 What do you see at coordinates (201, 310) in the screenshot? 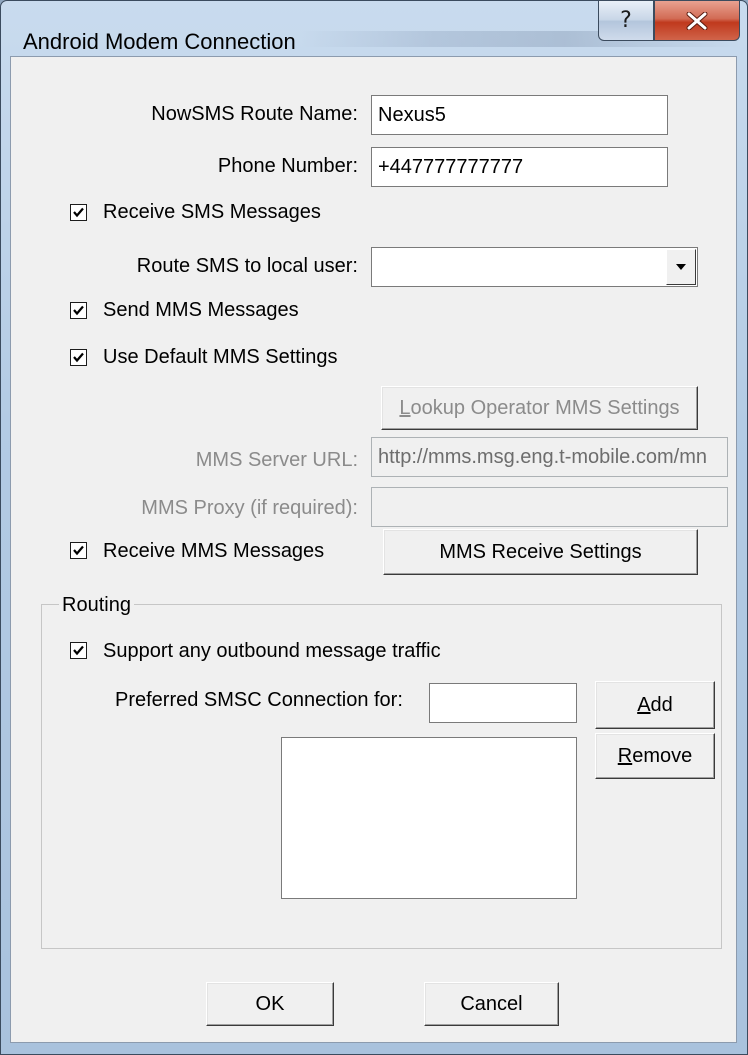
I see `send-mms-label: Send MMS Messages` at bounding box center [201, 310].